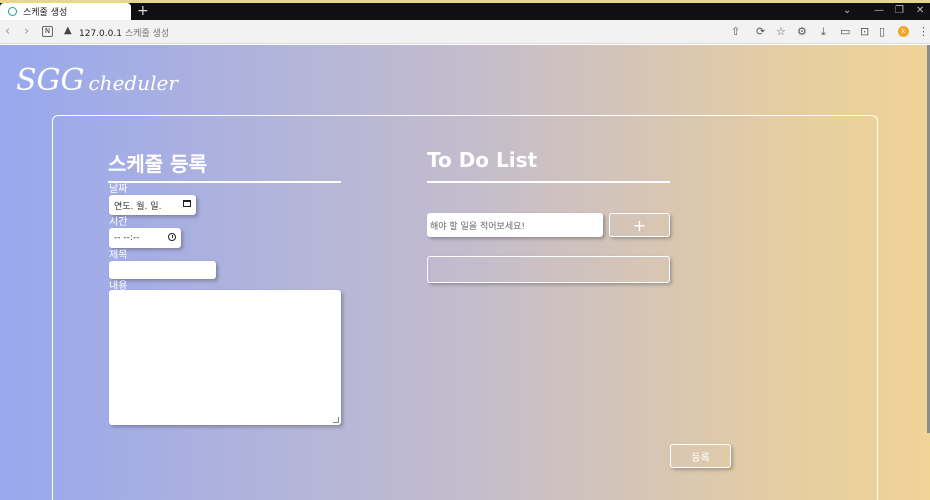  Describe the element at coordinates (920, 10) in the screenshot. I see `close-window-icon: ✕` at that location.